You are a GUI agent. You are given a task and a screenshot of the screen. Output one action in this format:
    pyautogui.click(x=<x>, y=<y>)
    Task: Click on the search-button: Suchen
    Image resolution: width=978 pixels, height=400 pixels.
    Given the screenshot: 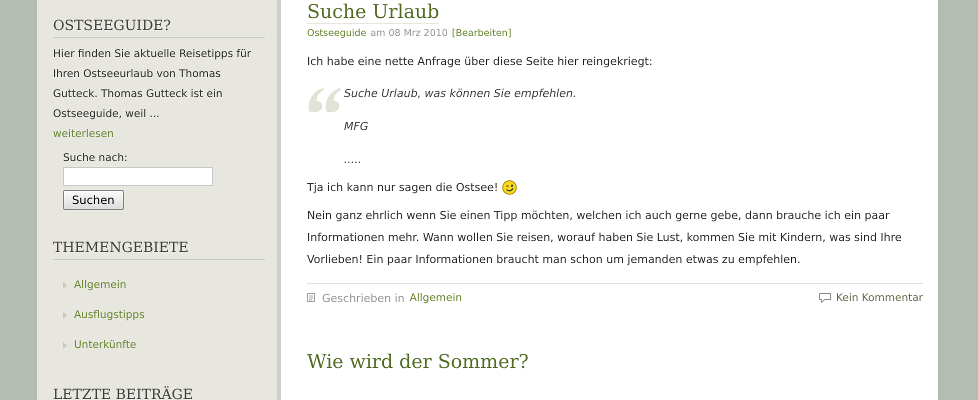 What is the action you would take?
    pyautogui.click(x=93, y=200)
    